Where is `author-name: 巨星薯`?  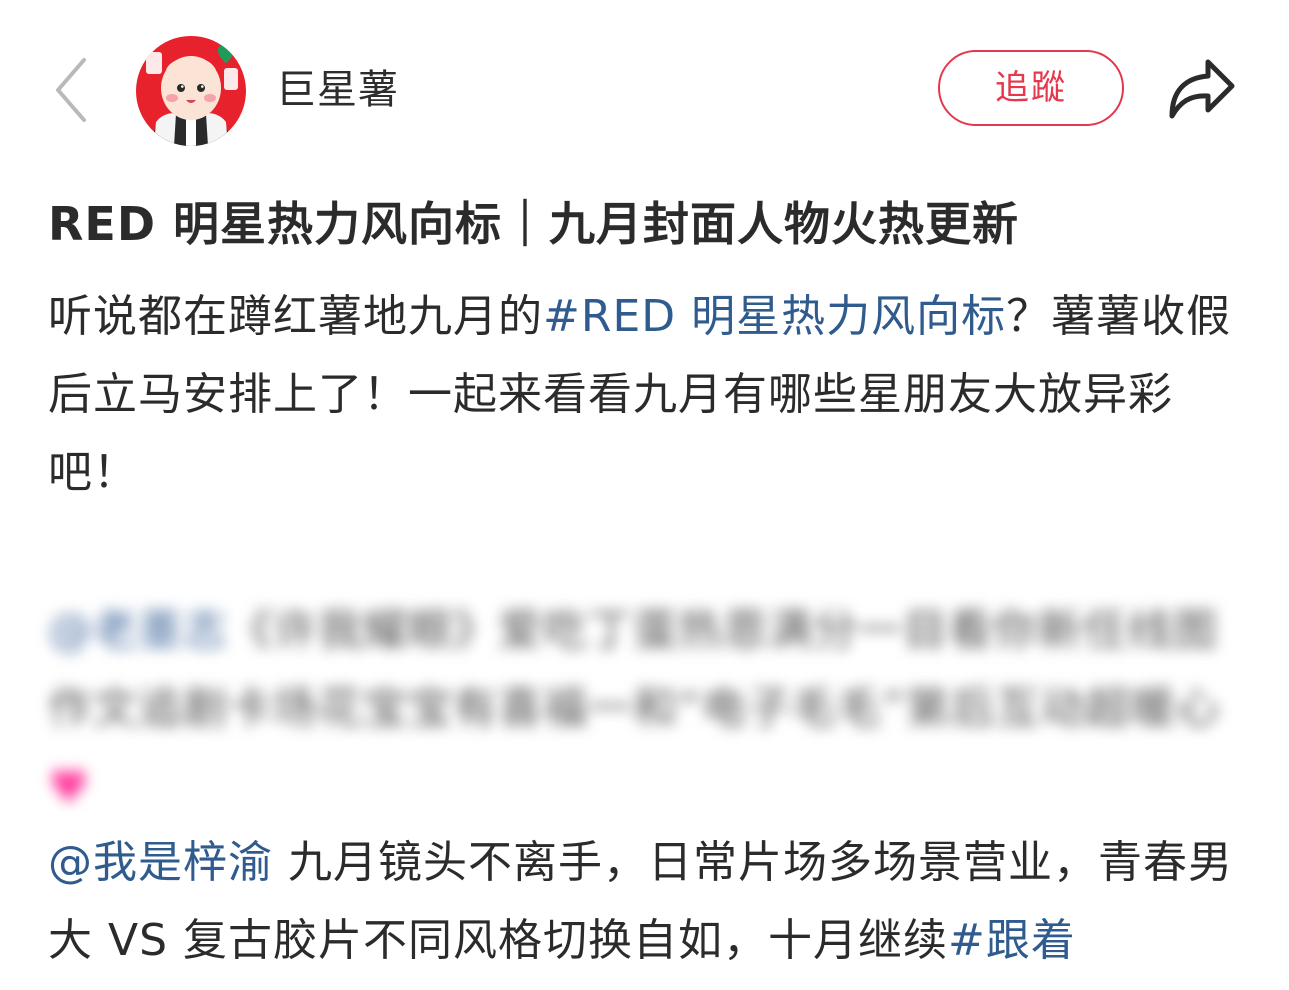 author-name: 巨星薯 is located at coordinates (337, 90).